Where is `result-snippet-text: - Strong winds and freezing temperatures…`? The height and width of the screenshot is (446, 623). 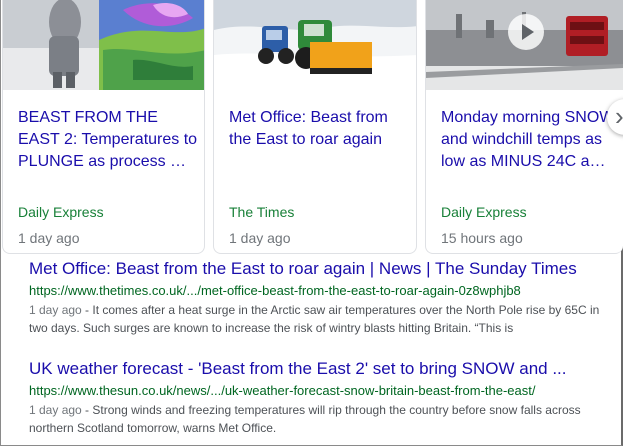
result-snippet-text: - Strong winds and freezing temperatures… is located at coordinates (305, 419).